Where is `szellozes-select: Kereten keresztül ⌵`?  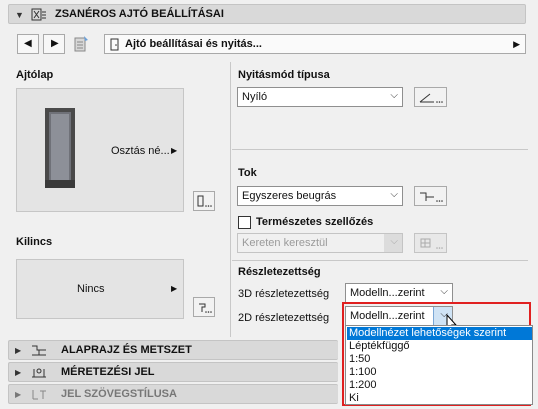
szellozes-select: Kereten keresztül ⌵ is located at coordinates (320, 243).